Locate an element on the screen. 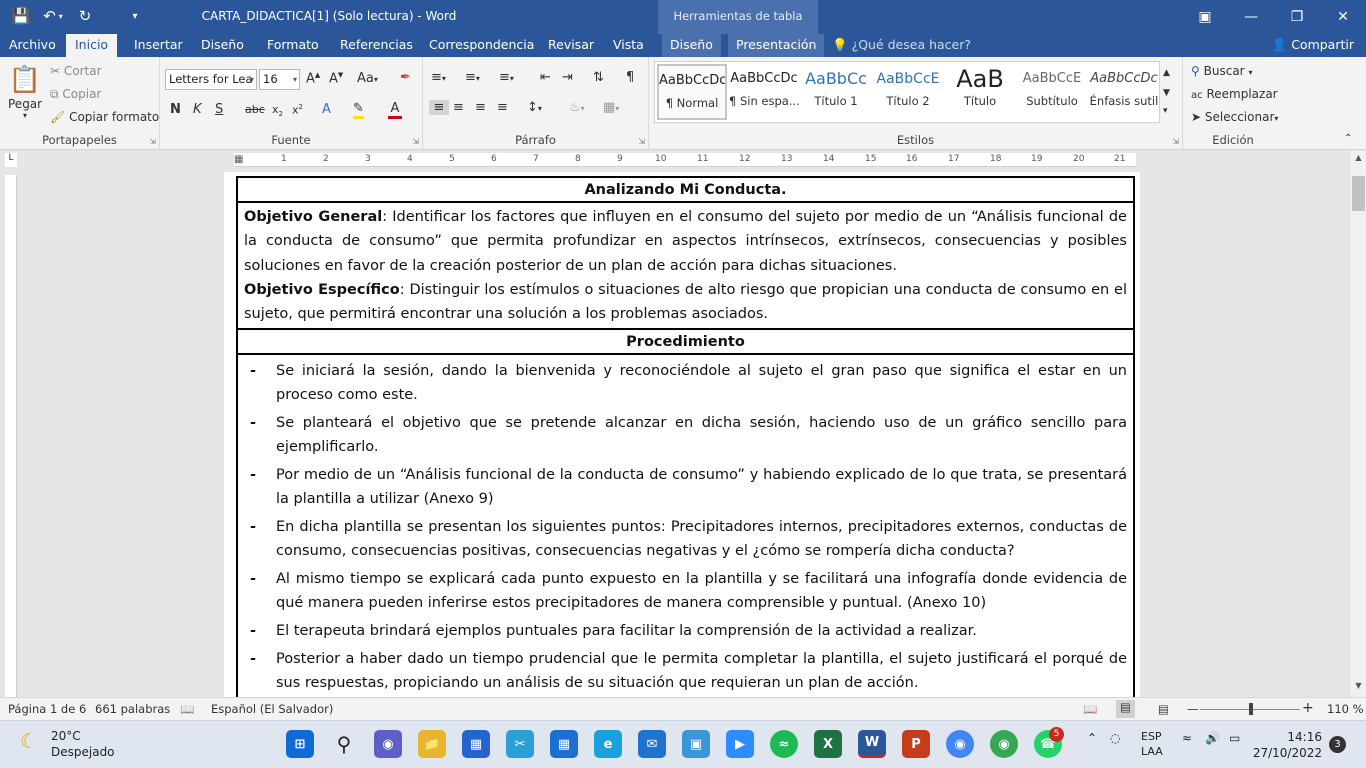  chrome-icon: ◉ is located at coordinates (960, 744).